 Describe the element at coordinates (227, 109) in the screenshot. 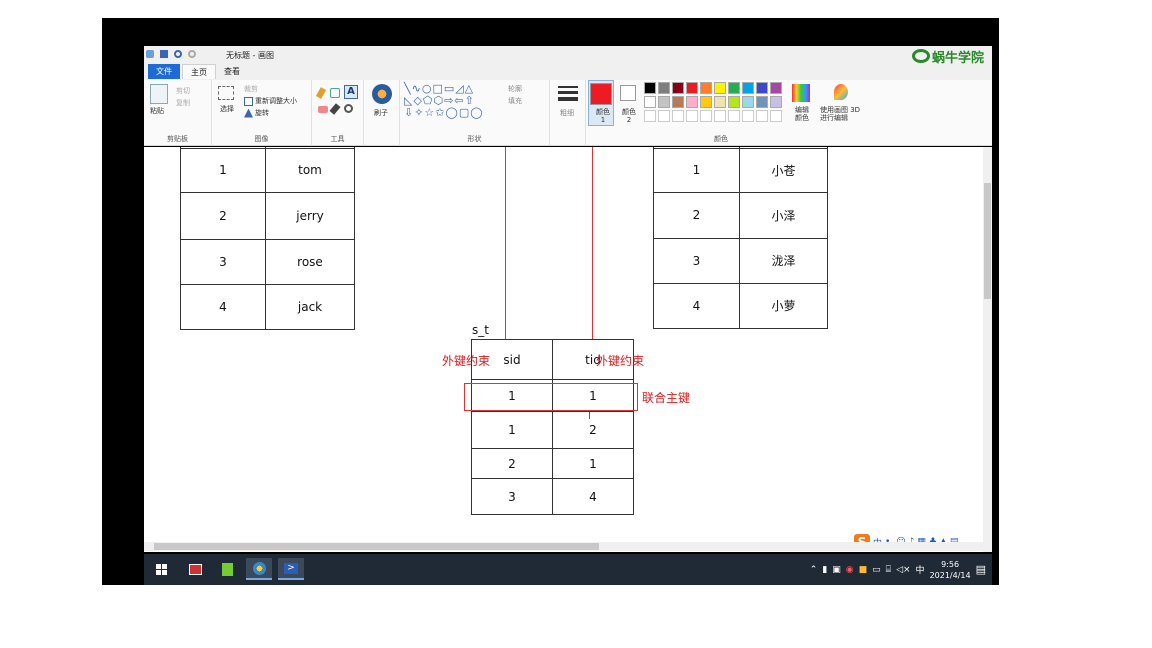

I see `select-button: 选择` at that location.